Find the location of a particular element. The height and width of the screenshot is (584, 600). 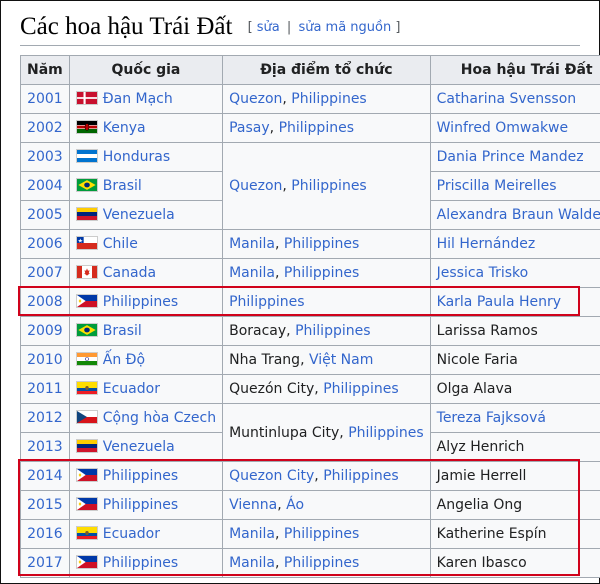

winner-cell: Angelia Ong is located at coordinates (514, 505).